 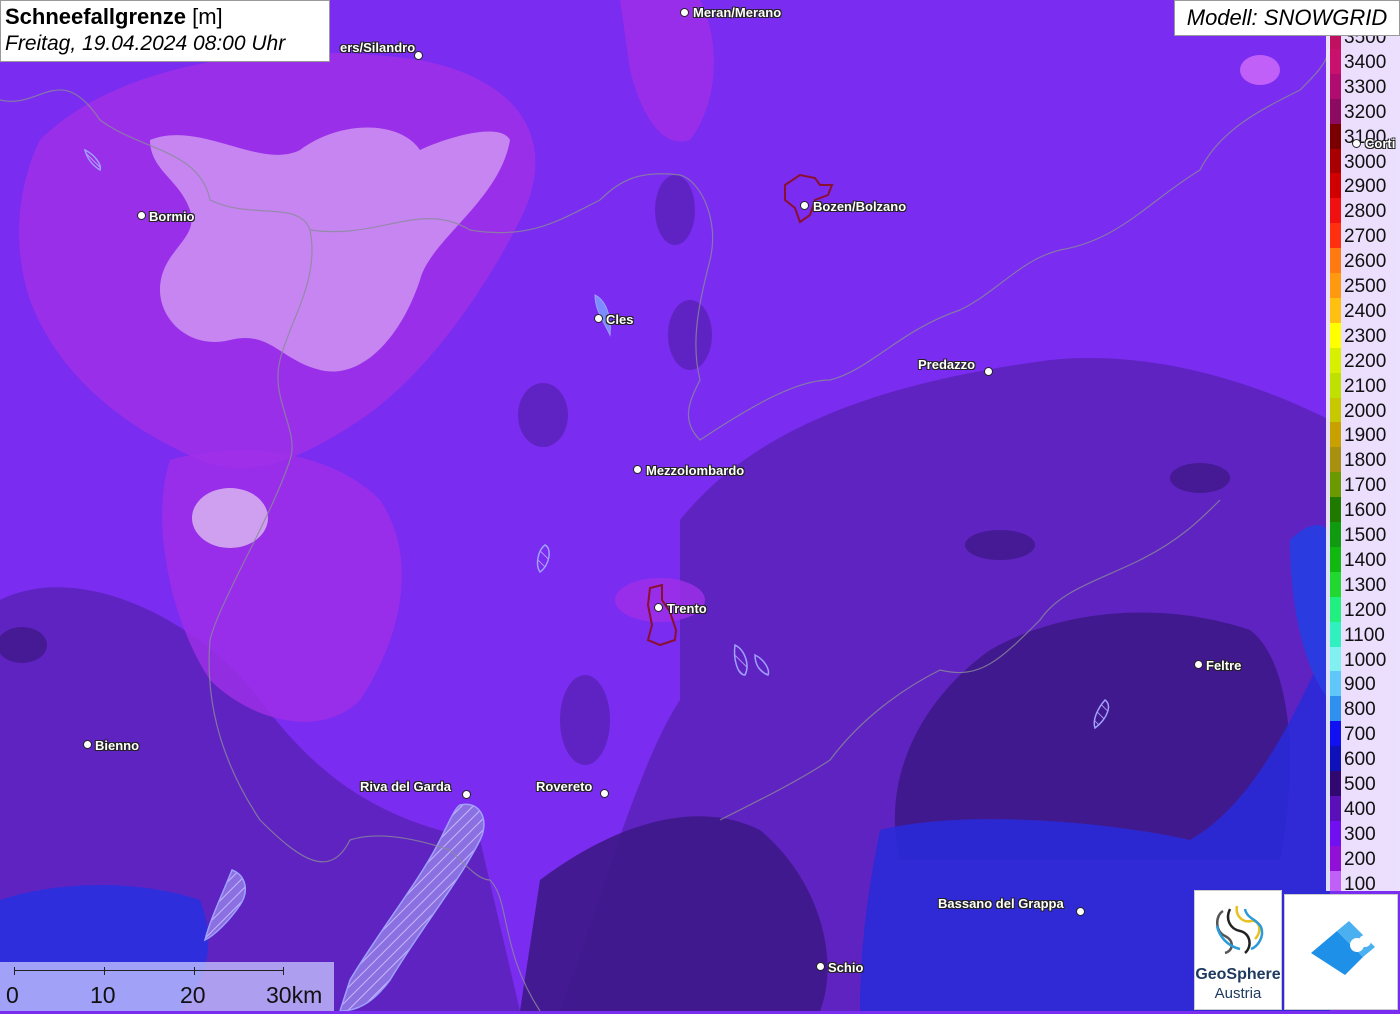 I want to click on legend-row: 1500, so click(x=1363, y=534).